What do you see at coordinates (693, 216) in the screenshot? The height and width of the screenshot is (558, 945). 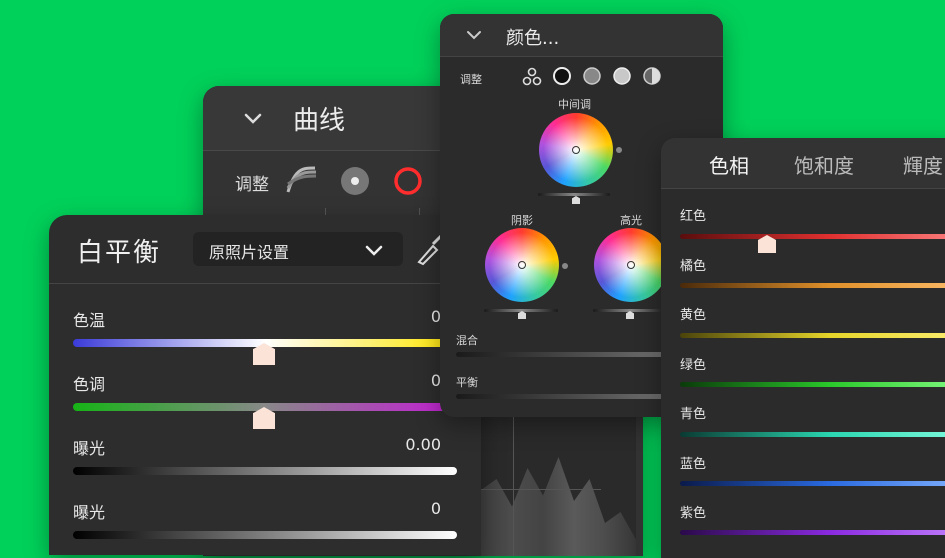 I see `hsl-red-label: 红色` at bounding box center [693, 216].